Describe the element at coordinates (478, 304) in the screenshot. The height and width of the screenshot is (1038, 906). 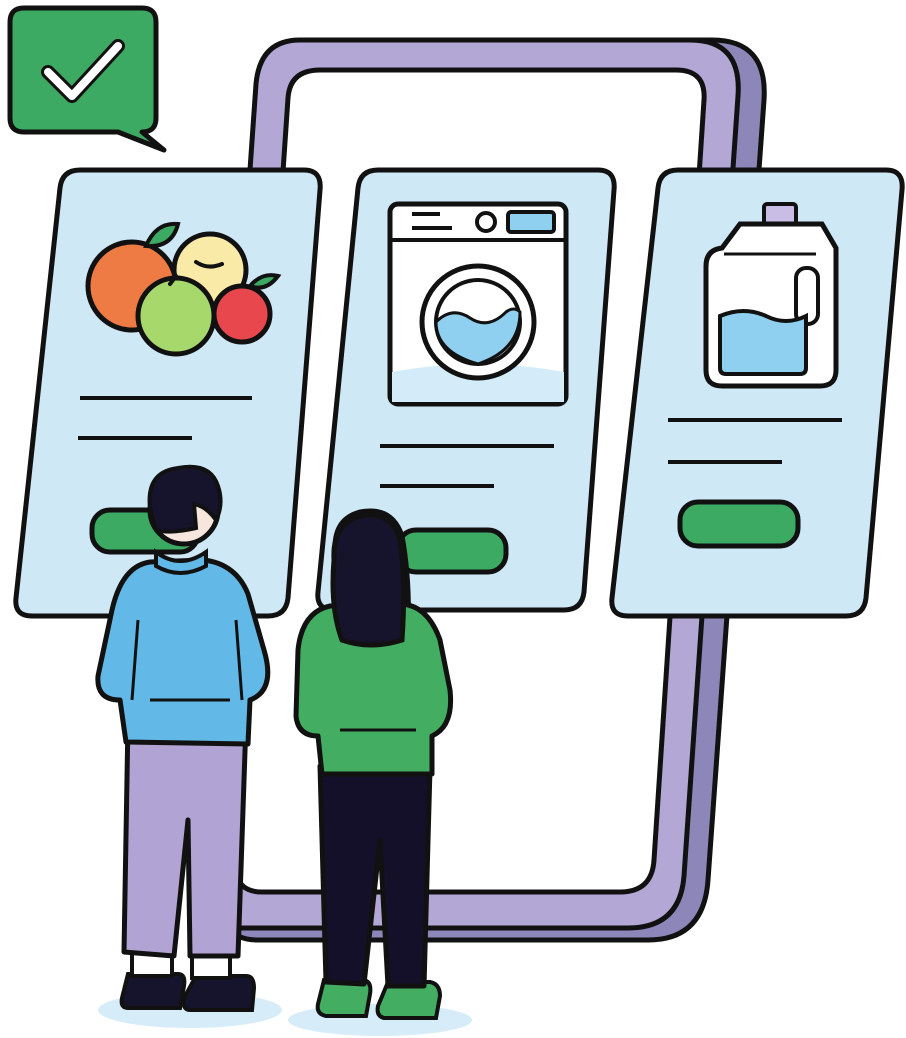
I see `washing-machine-icon` at that location.